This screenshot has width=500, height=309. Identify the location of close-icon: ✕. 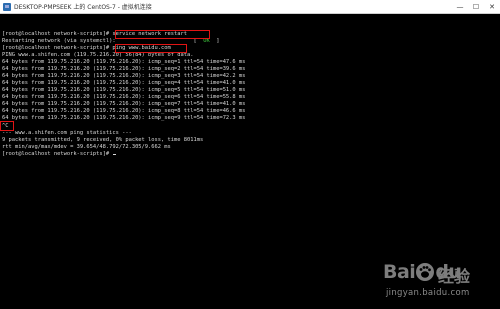
(492, 6).